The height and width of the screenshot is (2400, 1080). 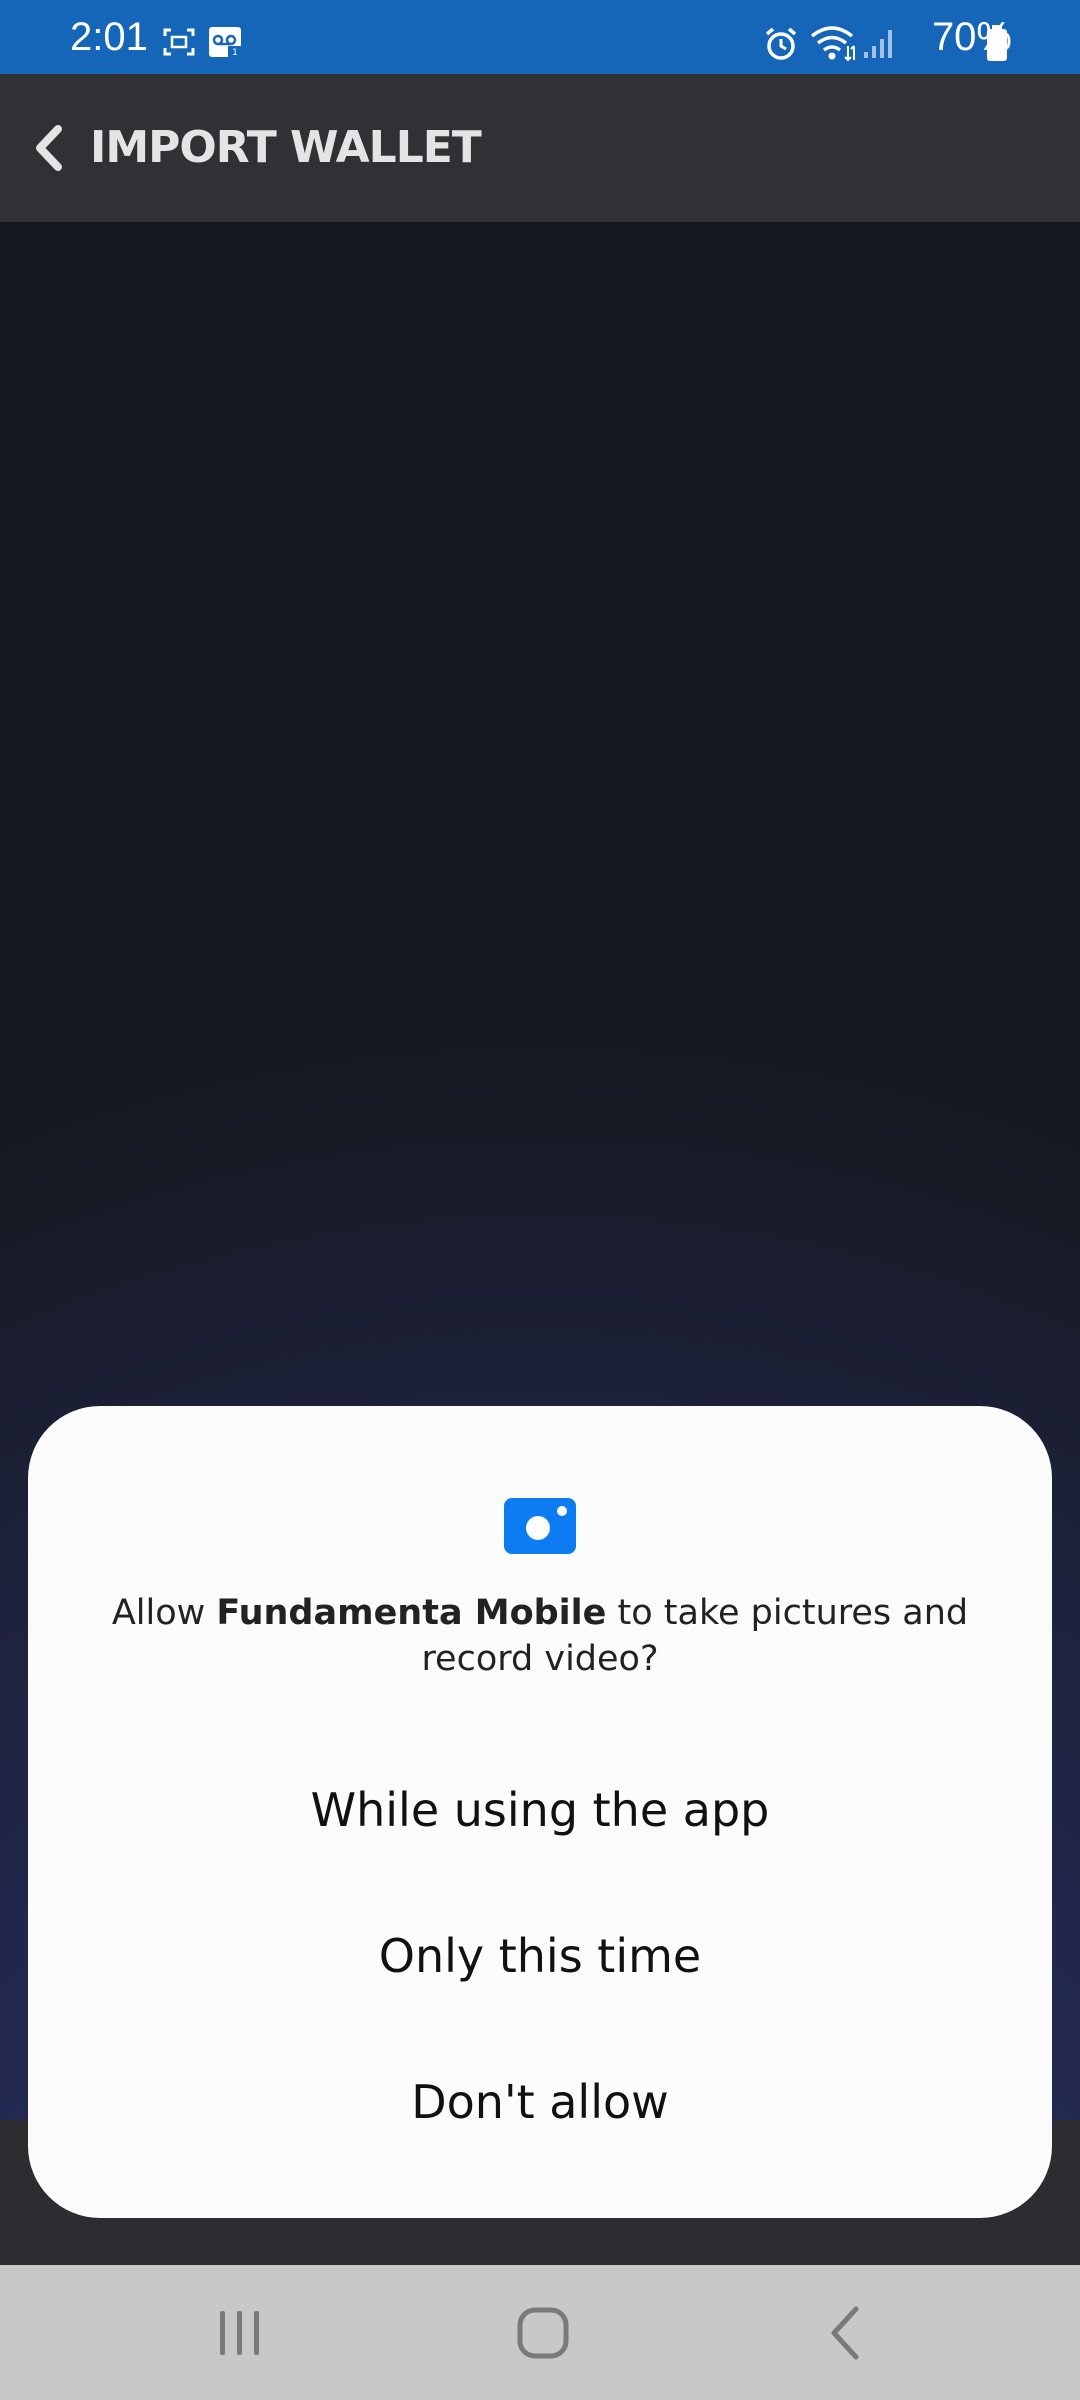 I want to click on while-using-app-button: While using the app, so click(x=540, y=1810).